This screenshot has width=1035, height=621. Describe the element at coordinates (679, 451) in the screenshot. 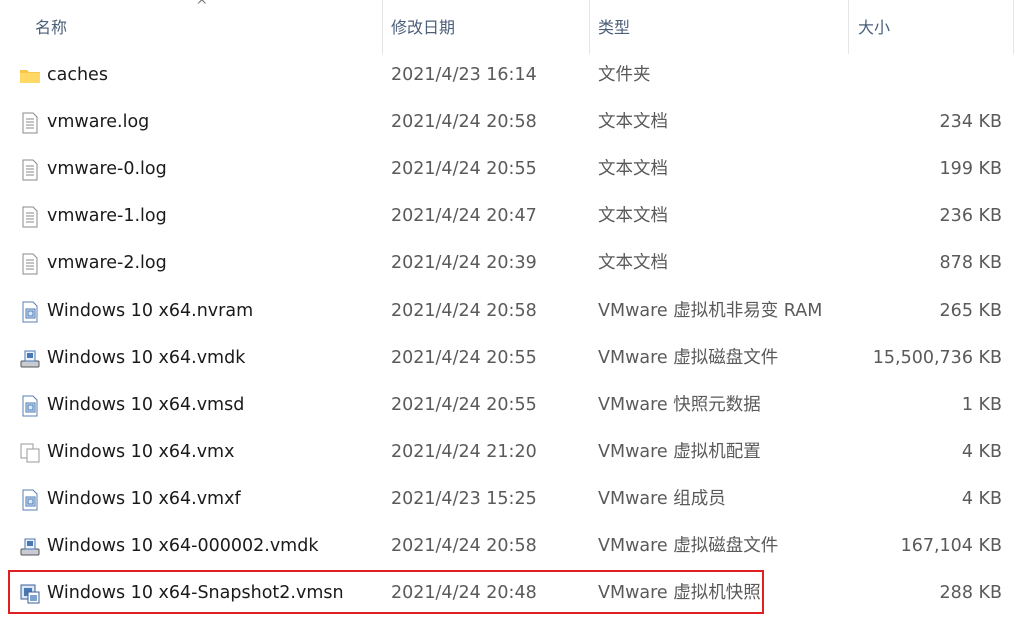

I see `file-type: VMware 虚拟机配置` at that location.